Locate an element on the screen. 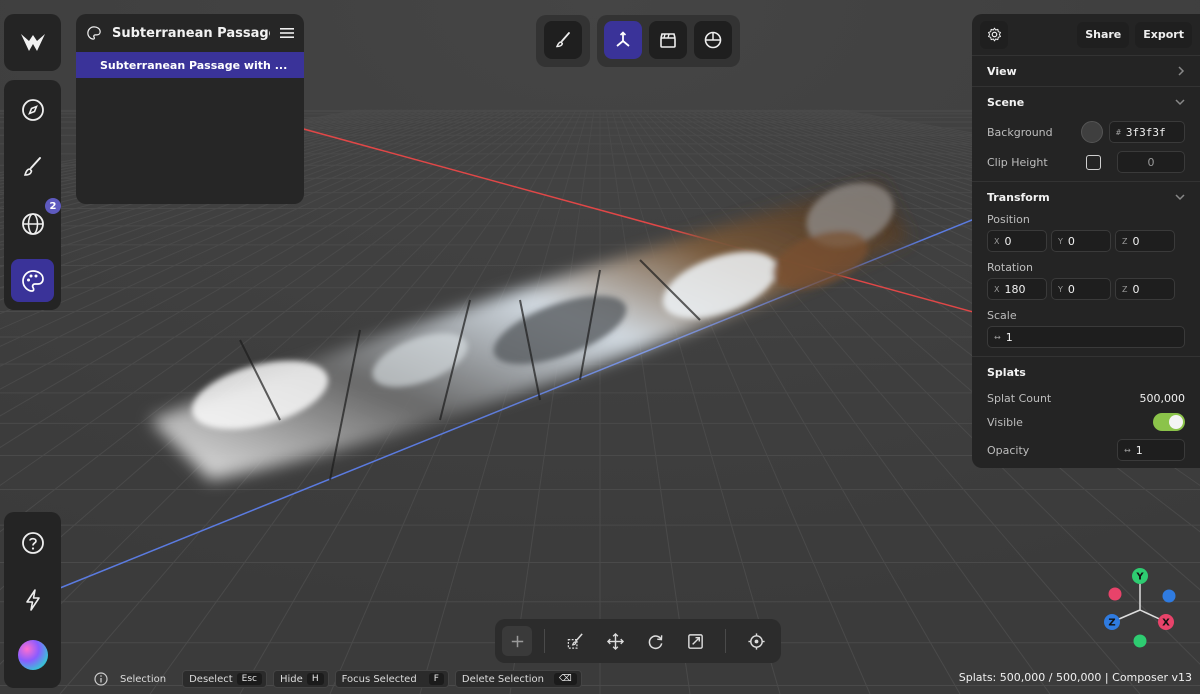  scale-input: ↔ 1 is located at coordinates (1086, 337).